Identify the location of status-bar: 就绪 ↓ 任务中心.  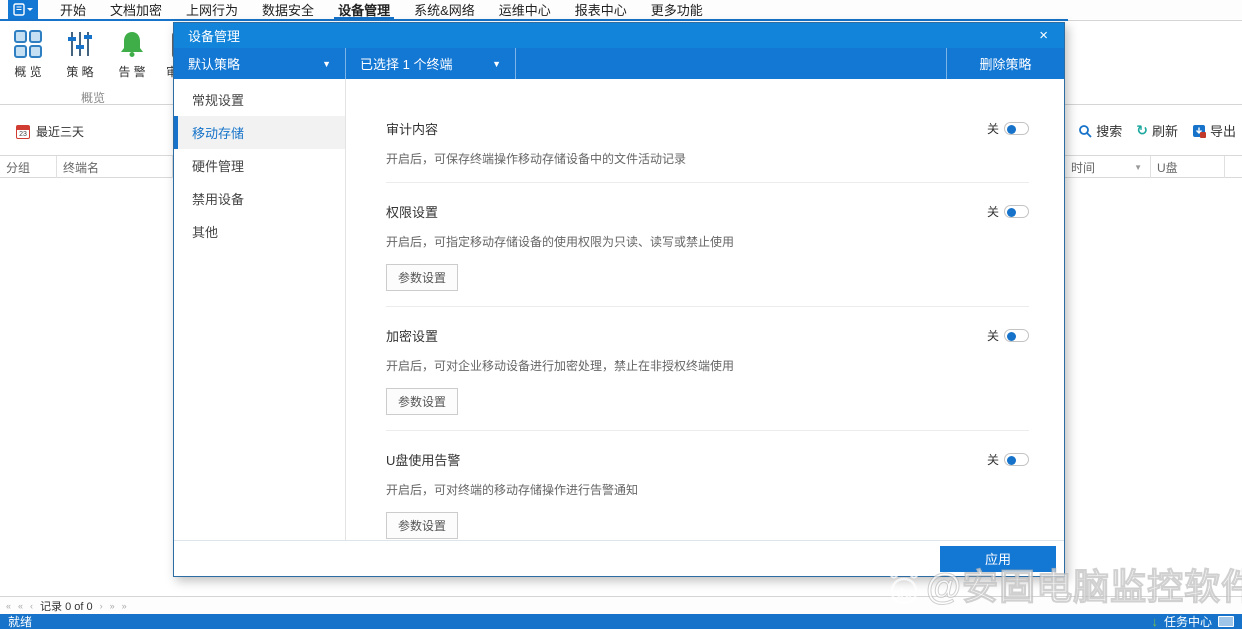
(621, 621).